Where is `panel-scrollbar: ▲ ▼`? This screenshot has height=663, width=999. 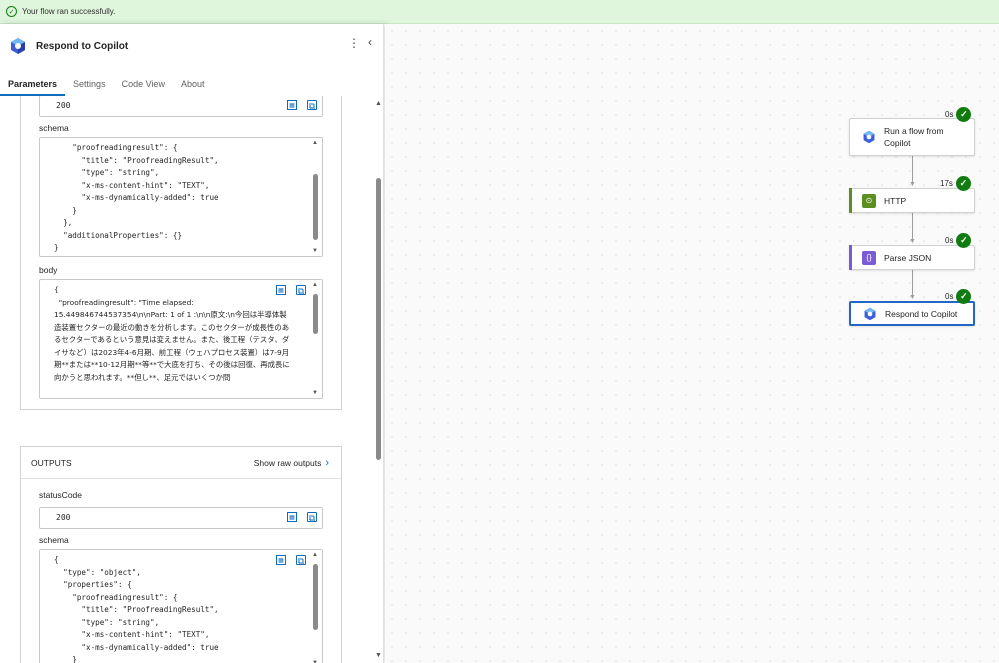
panel-scrollbar: ▲ ▼ is located at coordinates (378, 379).